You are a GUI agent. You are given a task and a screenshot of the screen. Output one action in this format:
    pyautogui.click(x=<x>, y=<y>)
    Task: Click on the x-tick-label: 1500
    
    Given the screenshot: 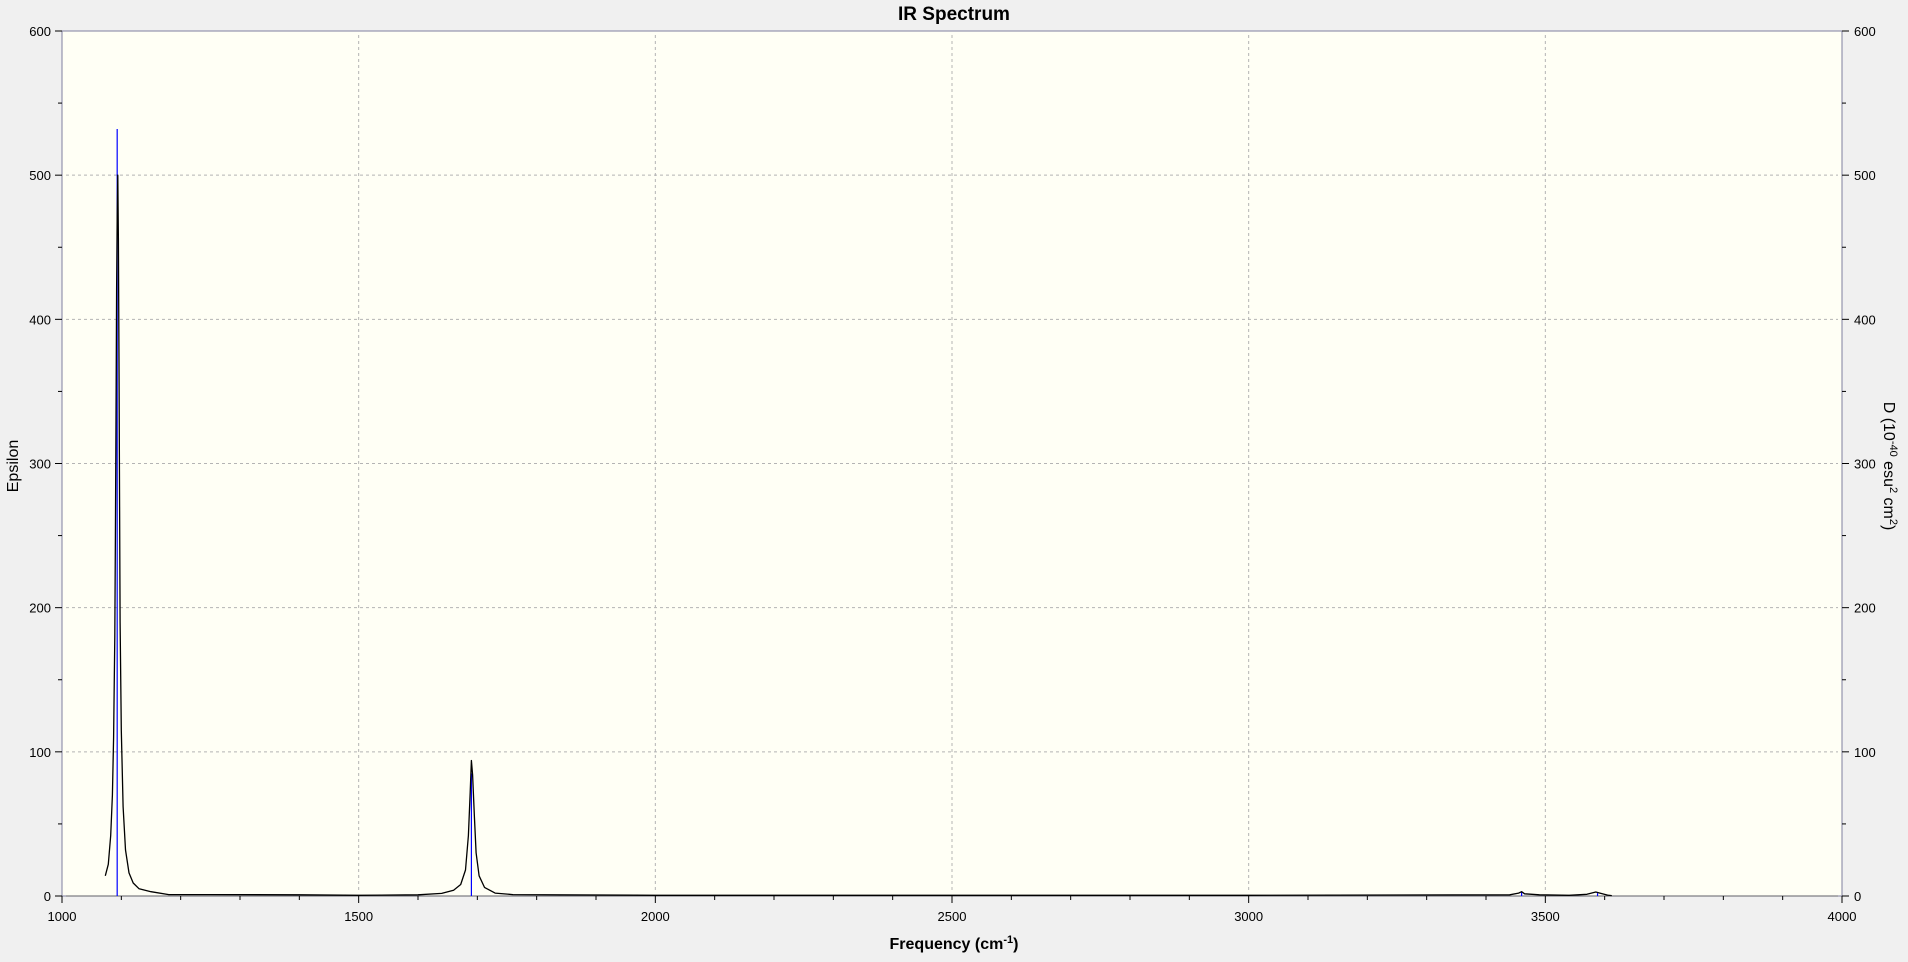 What is the action you would take?
    pyautogui.click(x=358, y=916)
    